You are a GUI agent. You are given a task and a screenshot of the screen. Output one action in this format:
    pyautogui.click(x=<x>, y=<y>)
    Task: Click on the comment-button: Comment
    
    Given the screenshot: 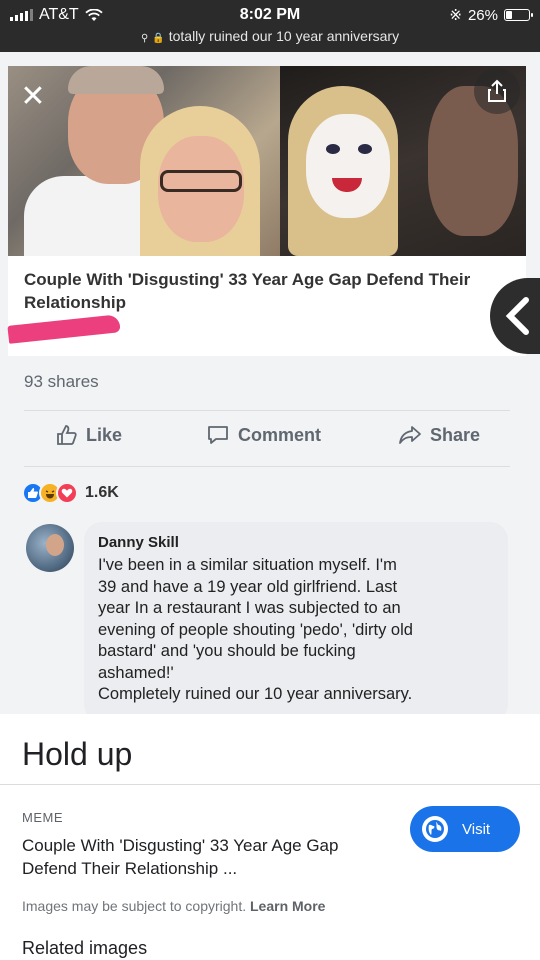 What is the action you would take?
    pyautogui.click(x=263, y=435)
    